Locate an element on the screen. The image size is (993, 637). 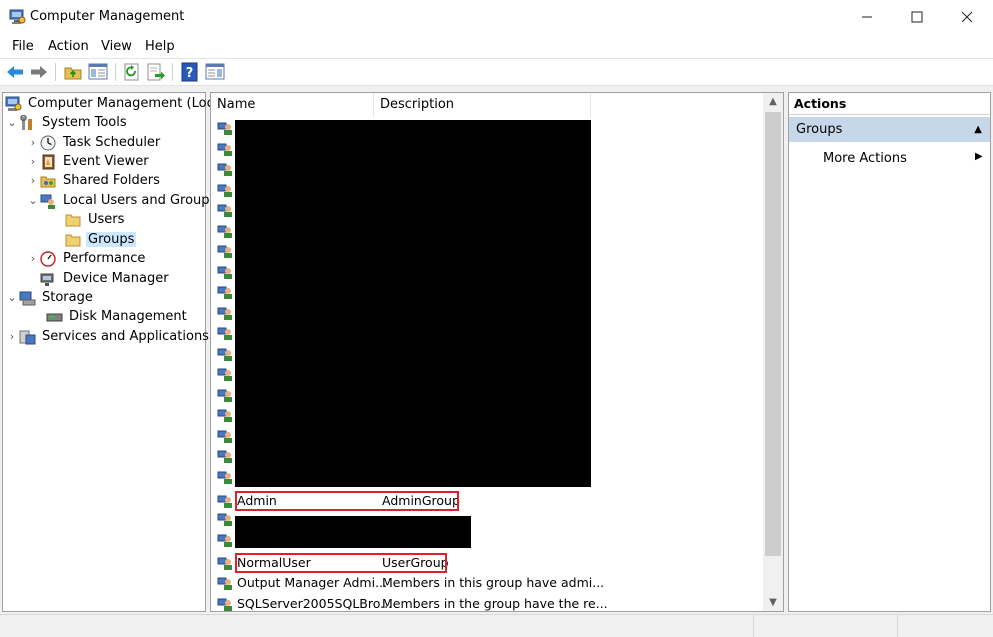
collapse-arrow-icon: ▲ is located at coordinates (978, 129).